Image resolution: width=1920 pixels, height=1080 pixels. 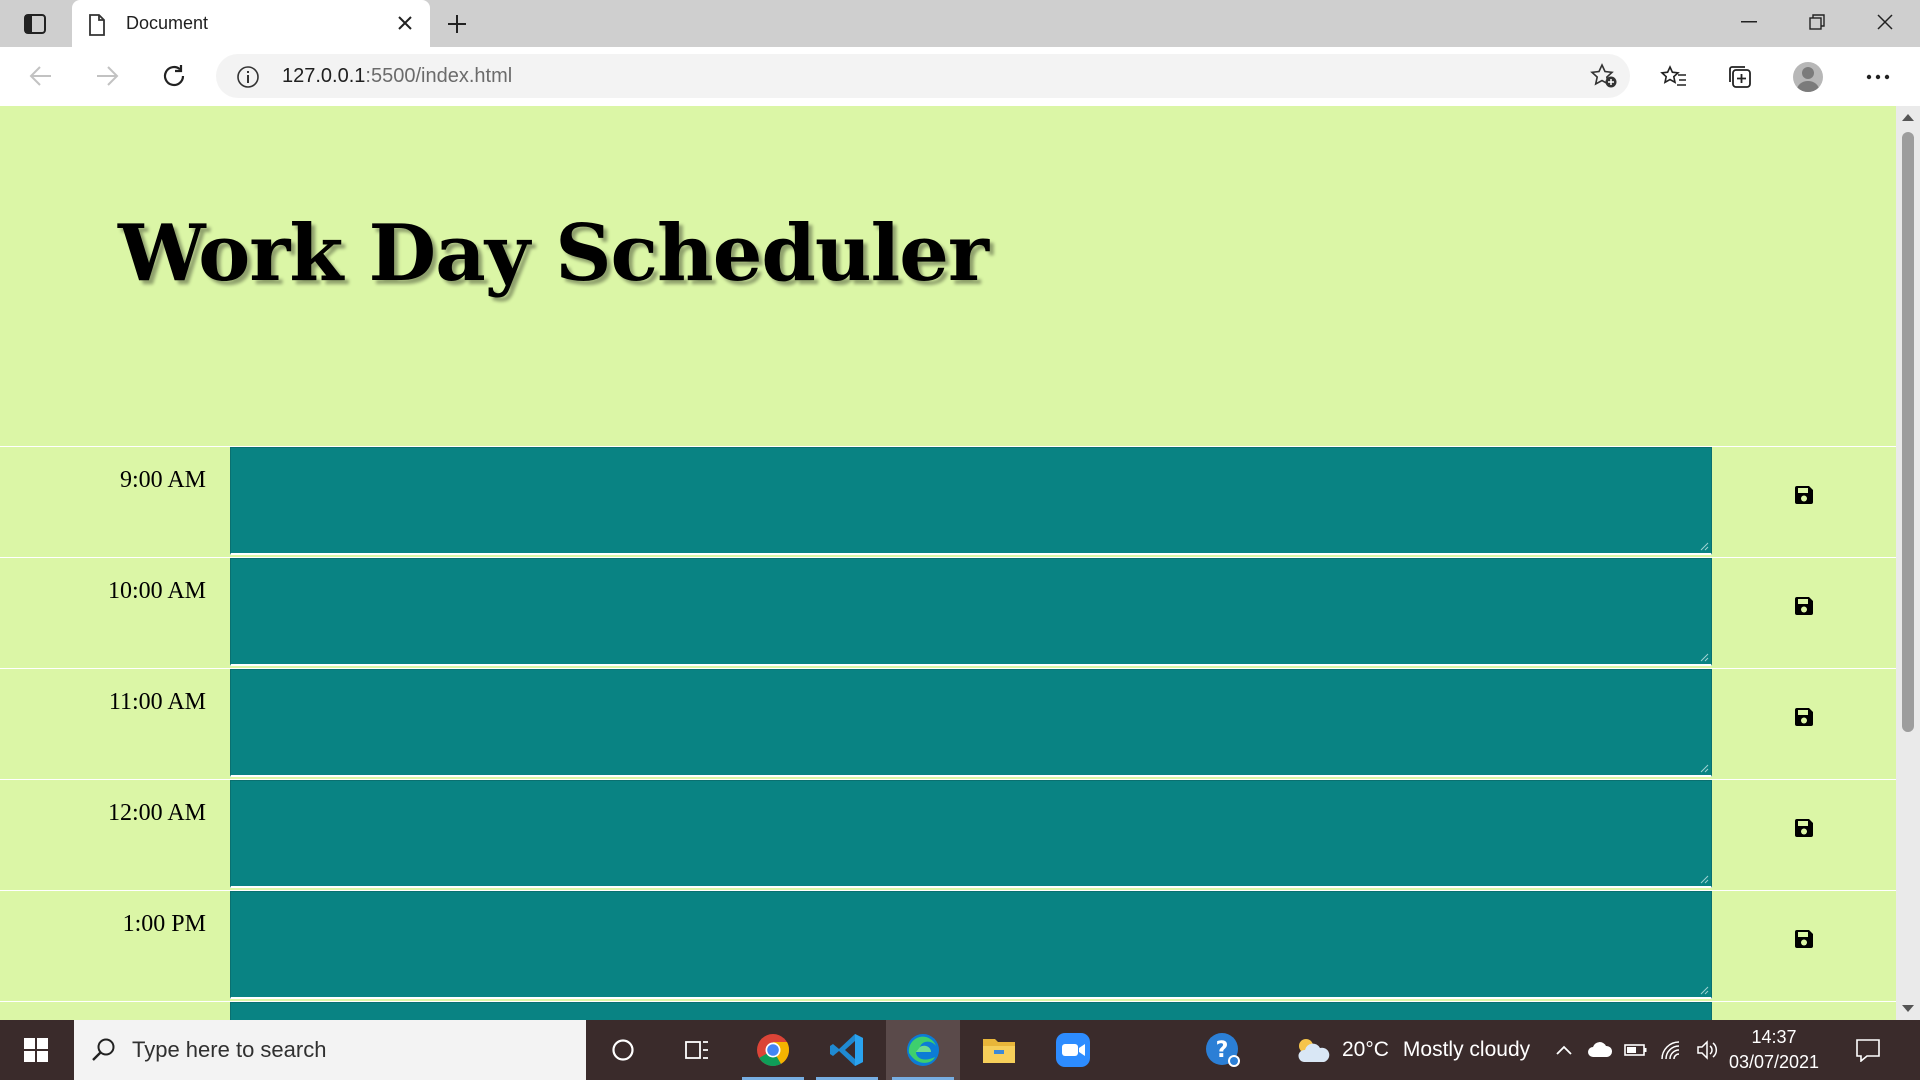 What do you see at coordinates (1708, 1050) in the screenshot?
I see `volume-icon` at bounding box center [1708, 1050].